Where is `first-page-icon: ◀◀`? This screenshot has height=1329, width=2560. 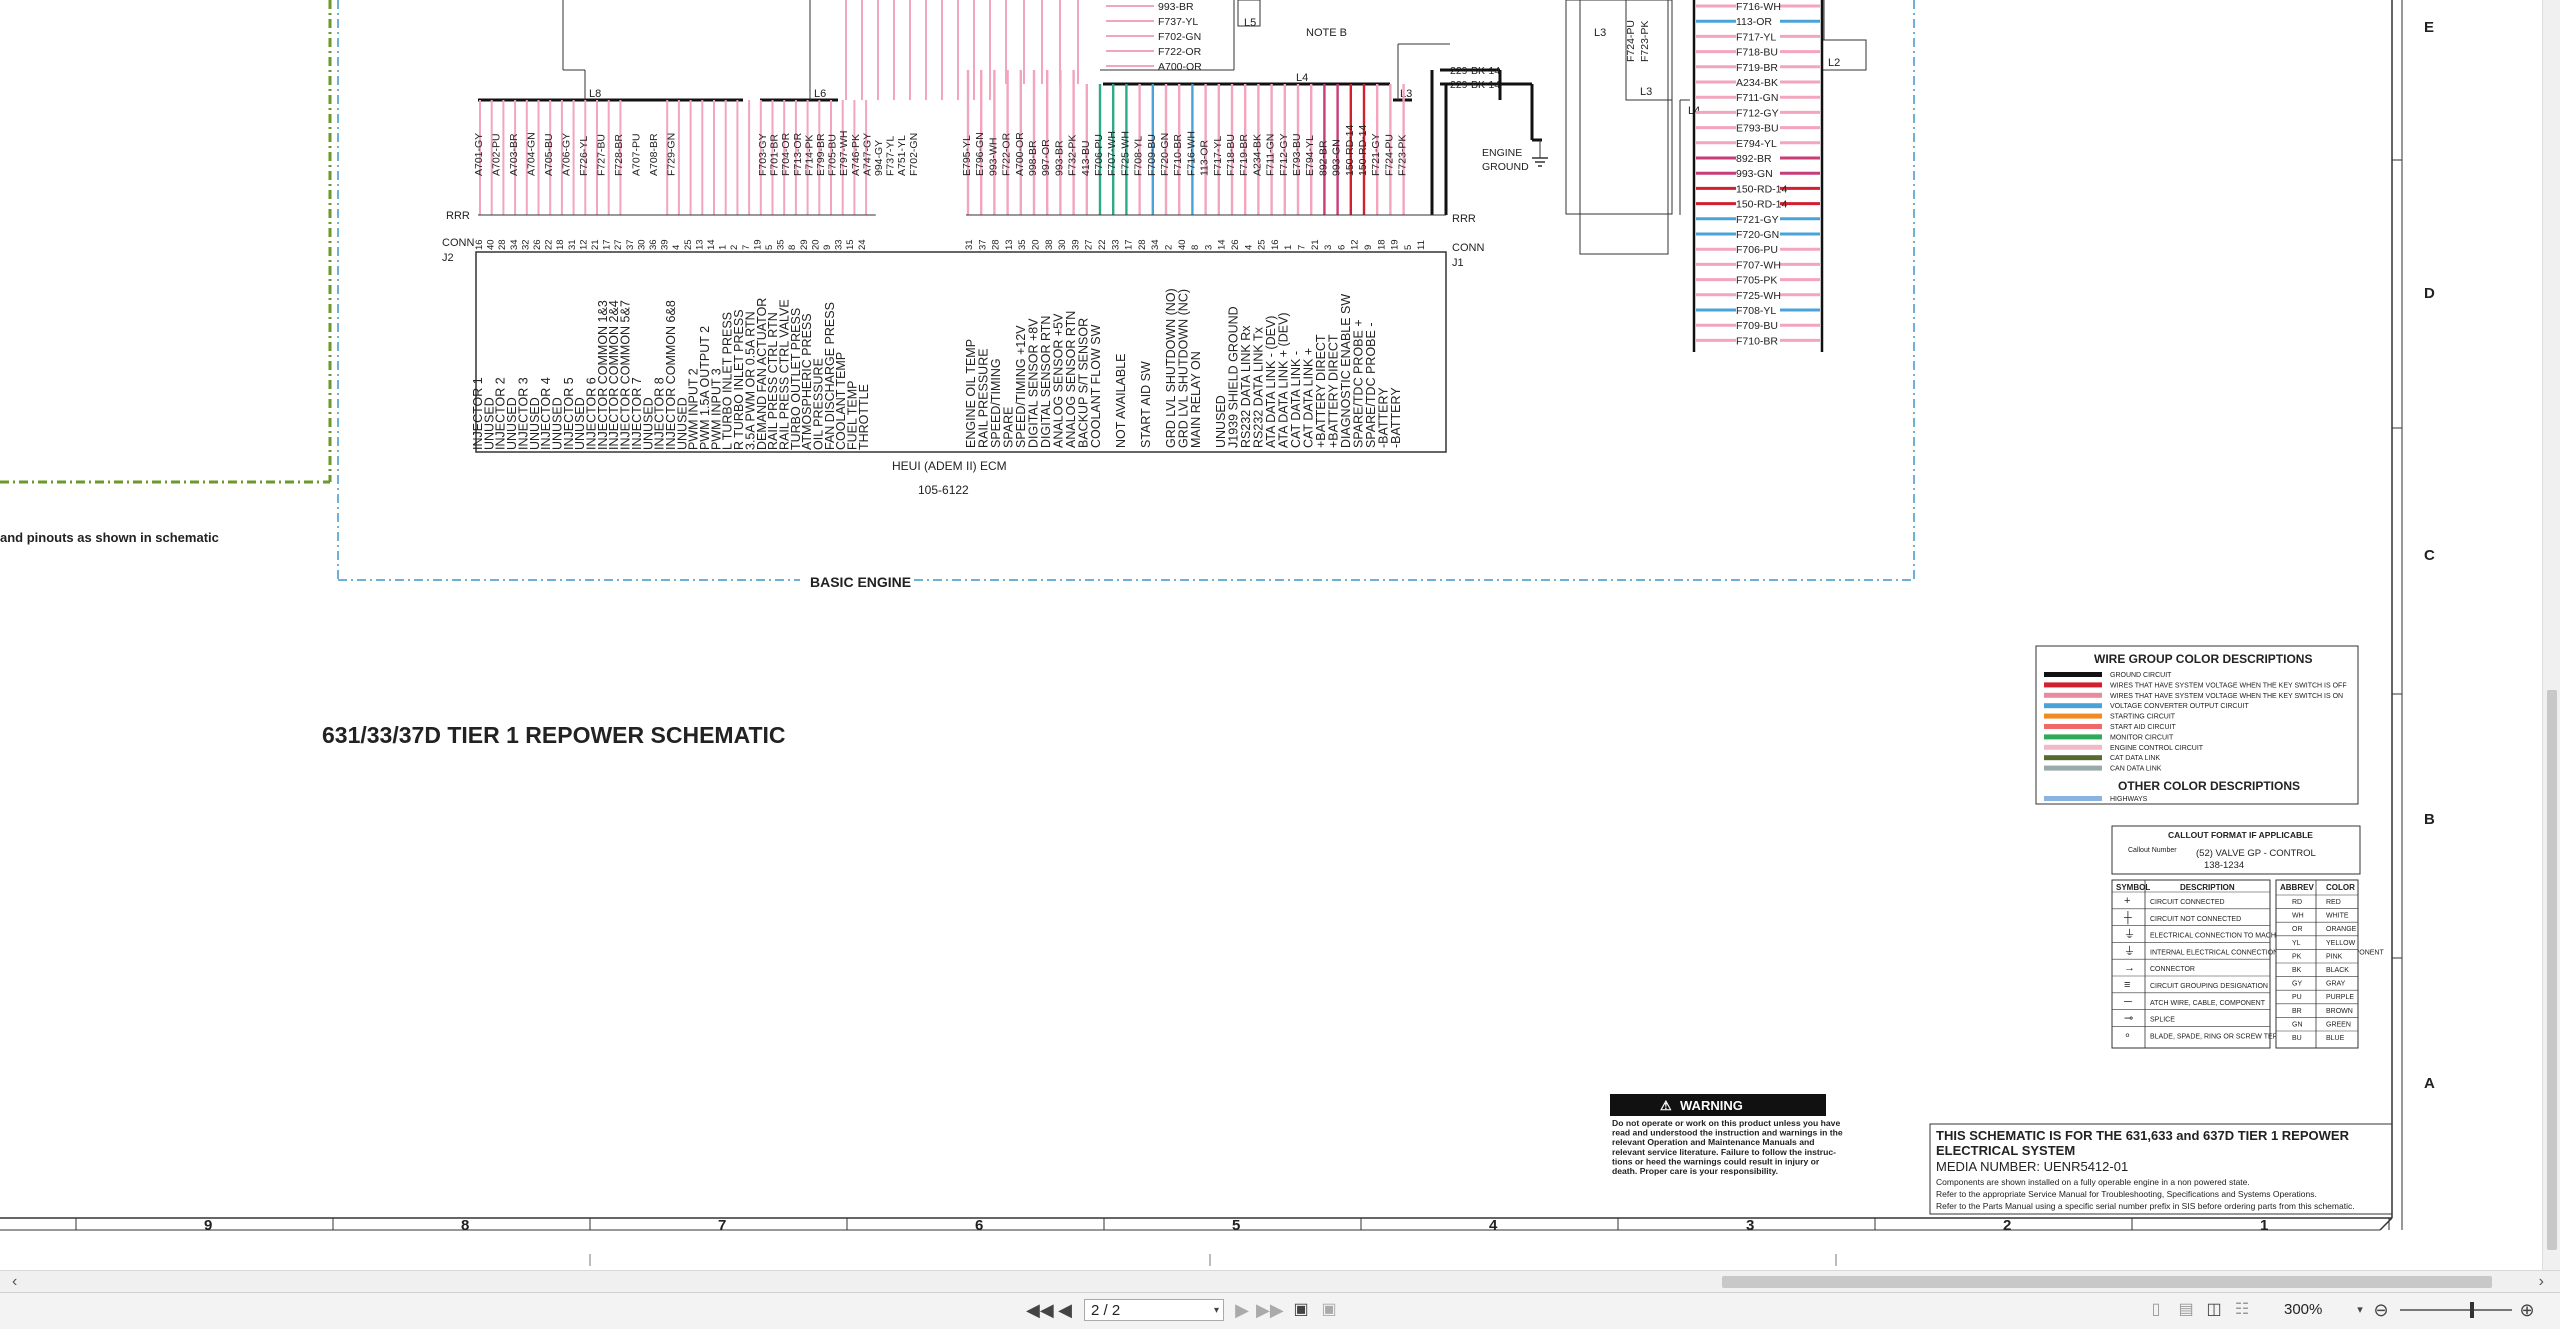 first-page-icon: ◀◀ is located at coordinates (1040, 1310).